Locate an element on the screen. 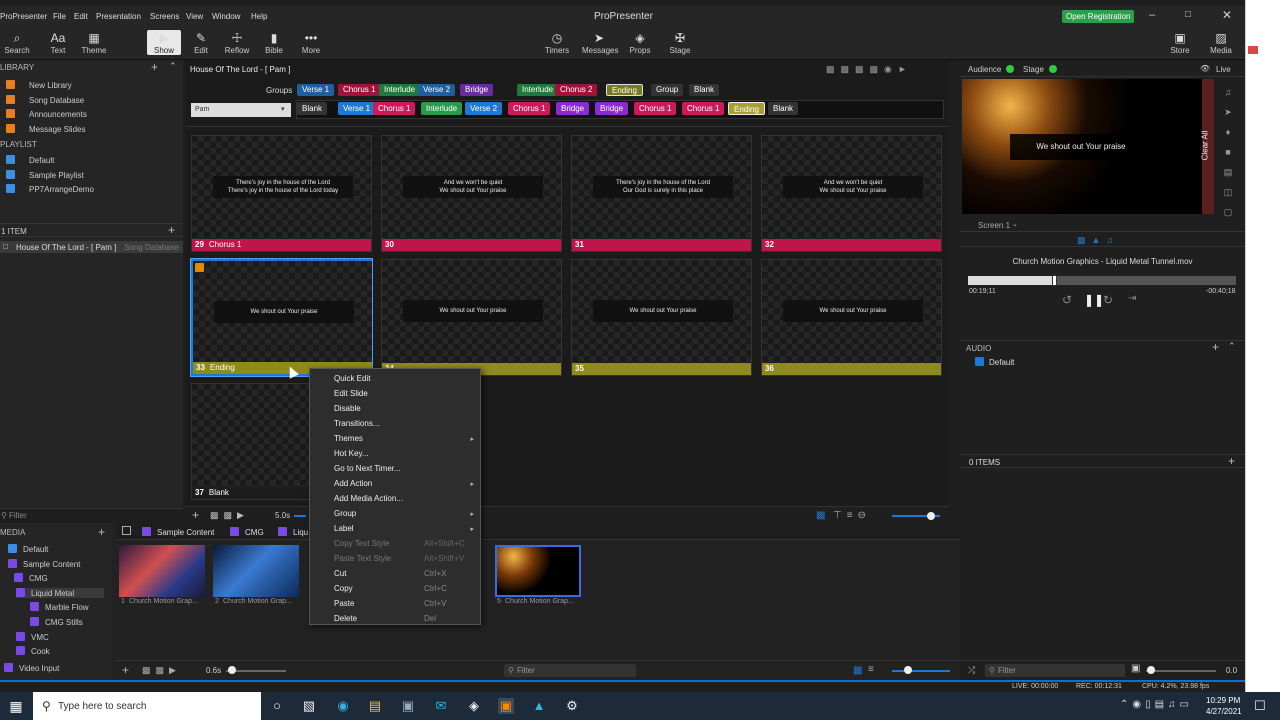 The image size is (1280, 720). group-group: Group is located at coordinates (667, 90).